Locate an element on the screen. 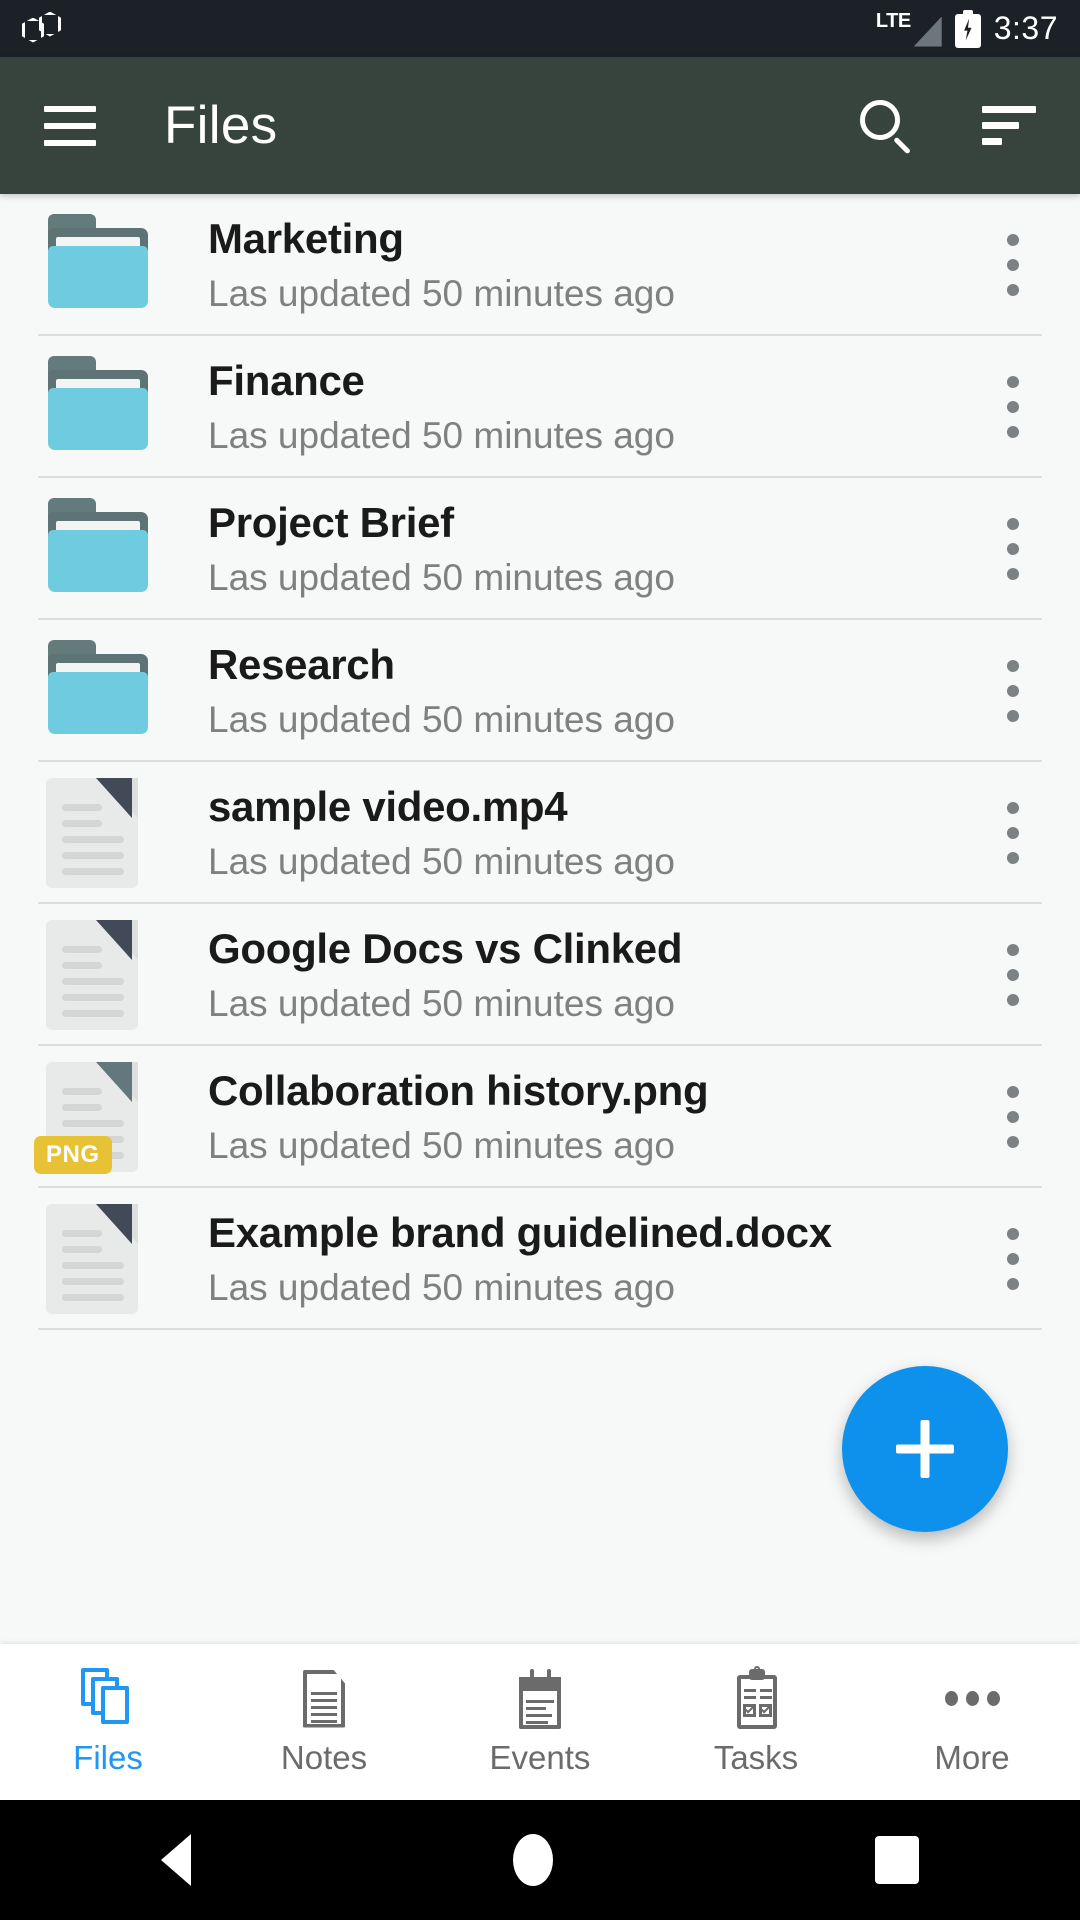 The image size is (1080, 1920). nav-item-tasks: Tasks is located at coordinates (756, 1721).